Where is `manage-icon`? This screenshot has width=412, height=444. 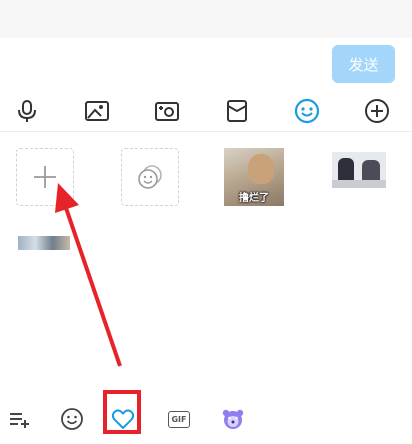
manage-icon is located at coordinates (19, 419).